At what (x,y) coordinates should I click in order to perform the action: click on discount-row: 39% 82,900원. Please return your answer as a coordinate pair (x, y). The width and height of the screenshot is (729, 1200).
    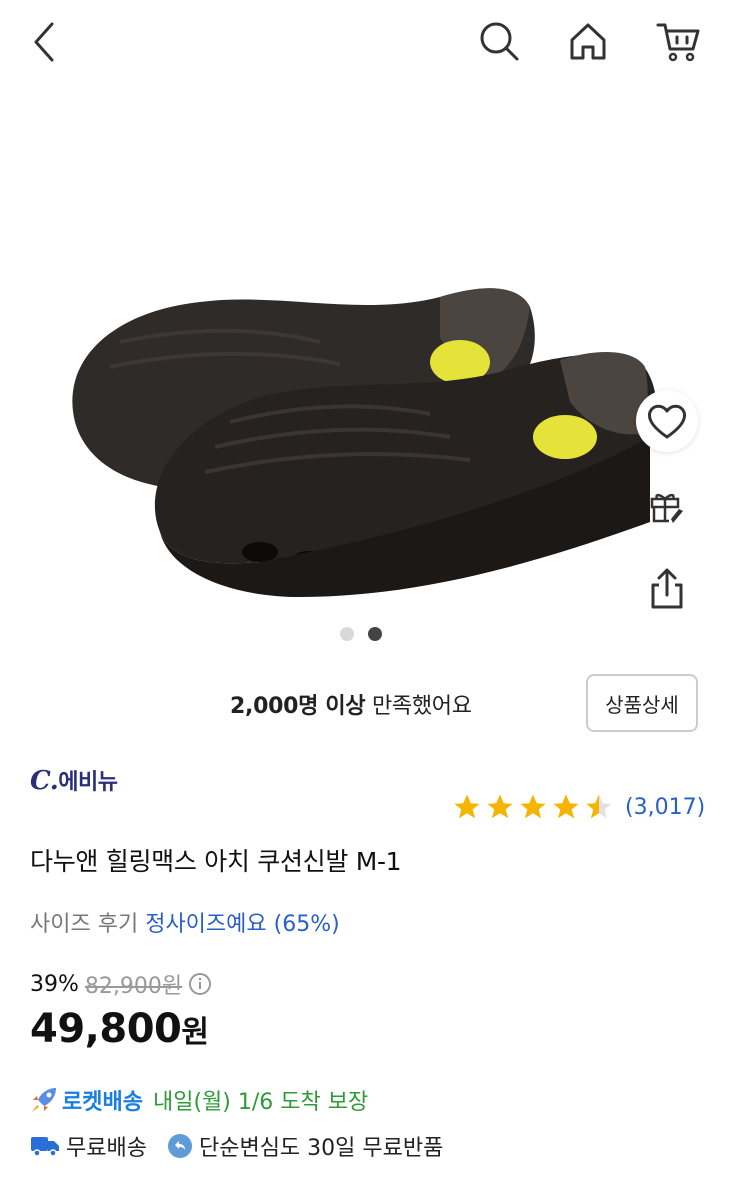
    Looking at the image, I should click on (121, 984).